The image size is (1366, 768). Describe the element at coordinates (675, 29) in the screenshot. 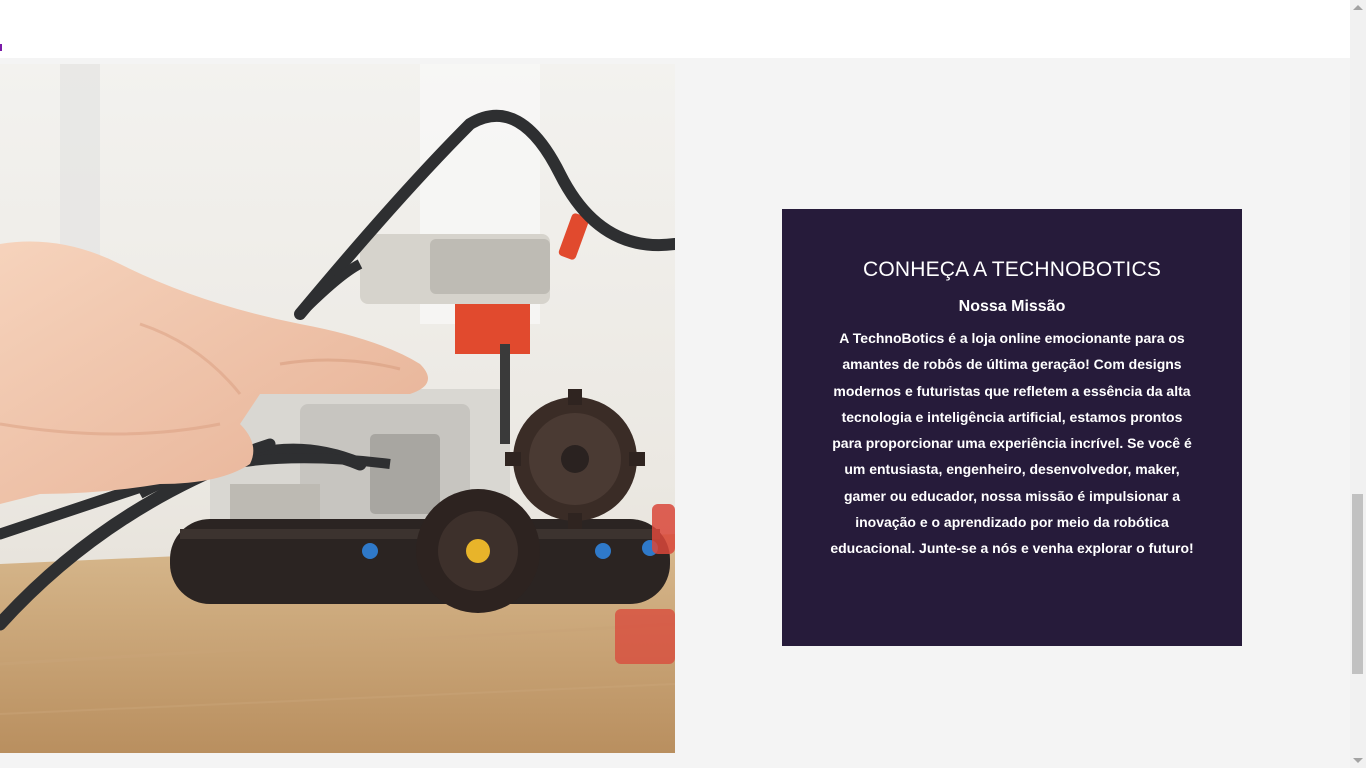

I see `top-header-bar` at that location.